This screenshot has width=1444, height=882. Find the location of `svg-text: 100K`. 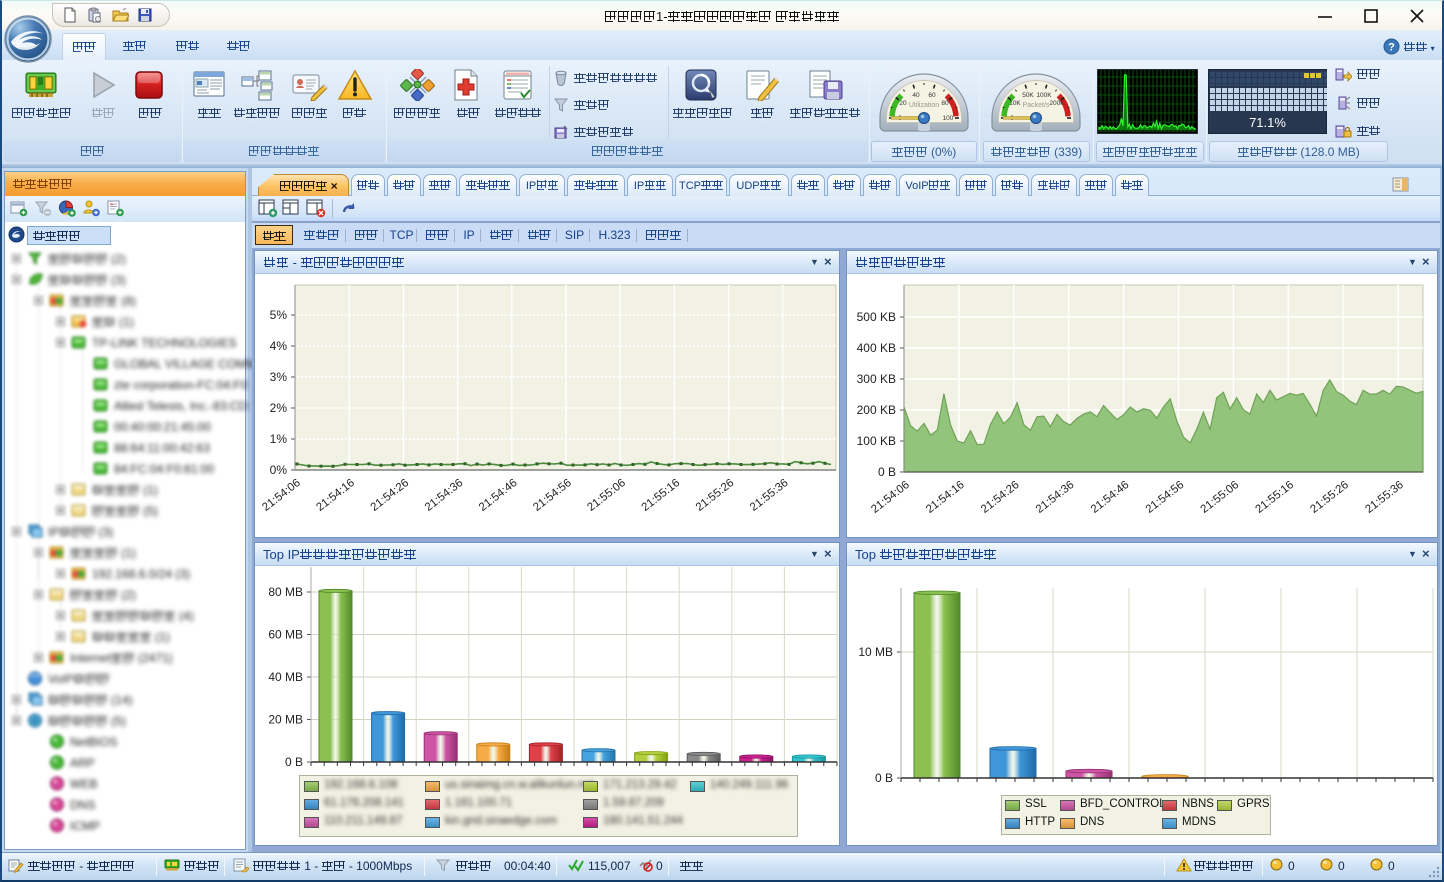

svg-text: 100K is located at coordinates (1044, 95).